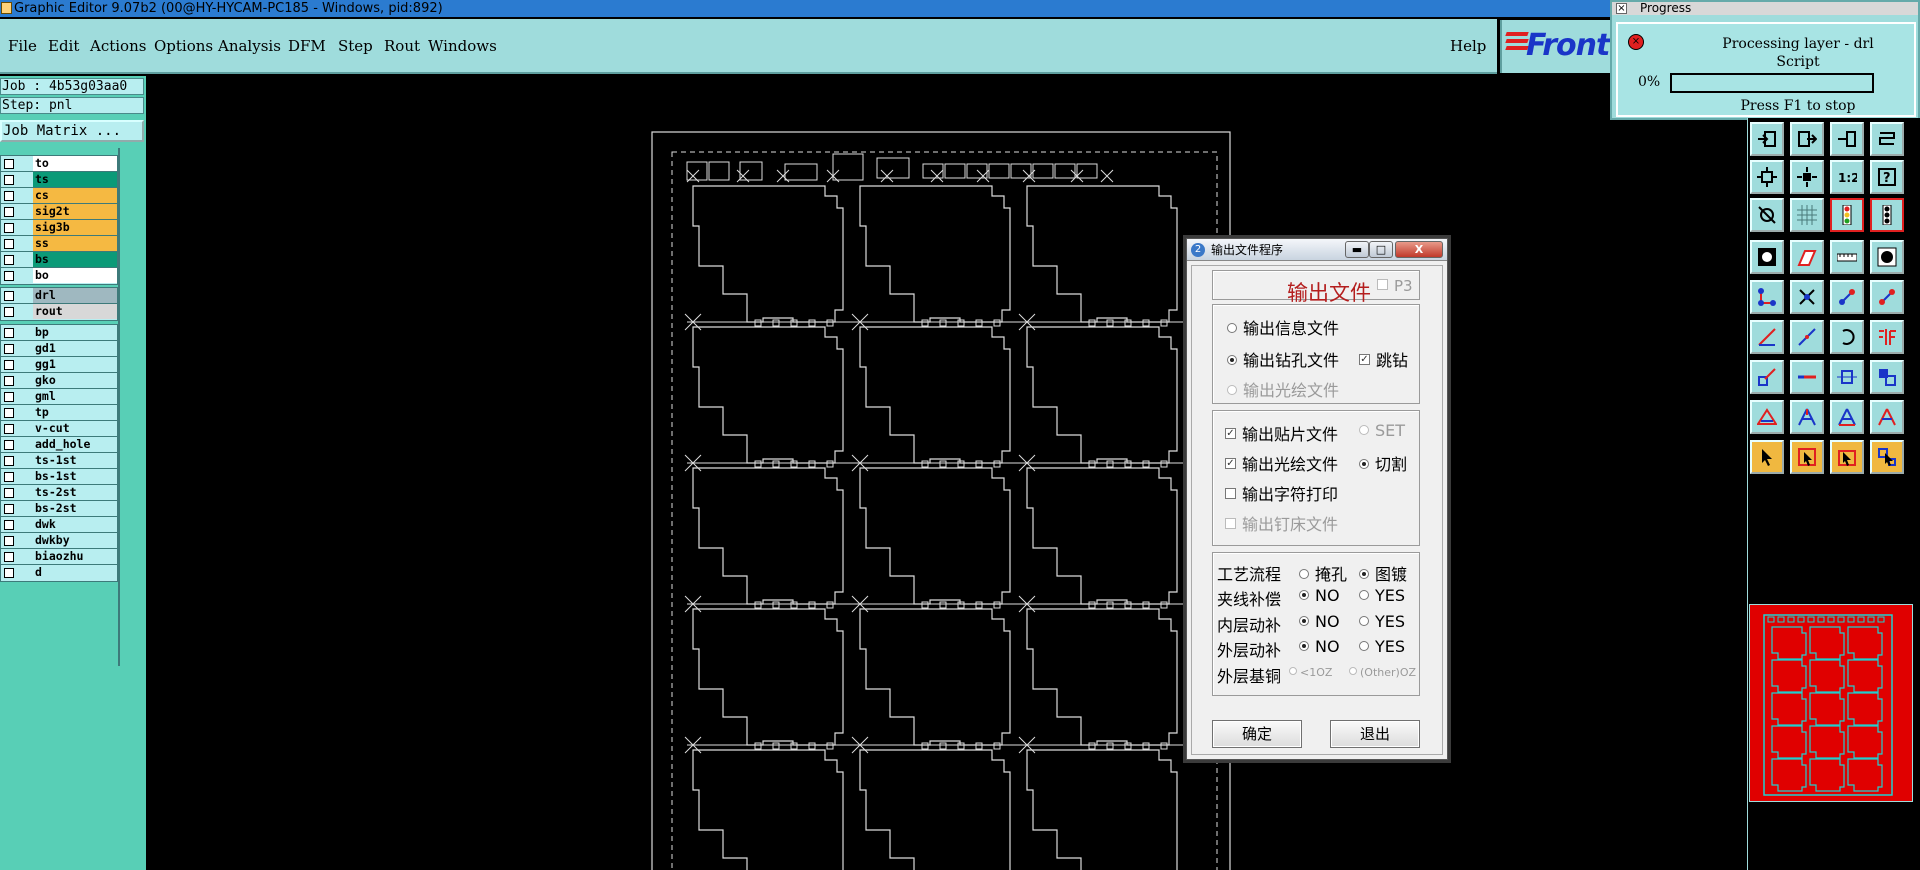 The width and height of the screenshot is (1920, 870). What do you see at coordinates (1767, 297) in the screenshot?
I see `connect-icon` at bounding box center [1767, 297].